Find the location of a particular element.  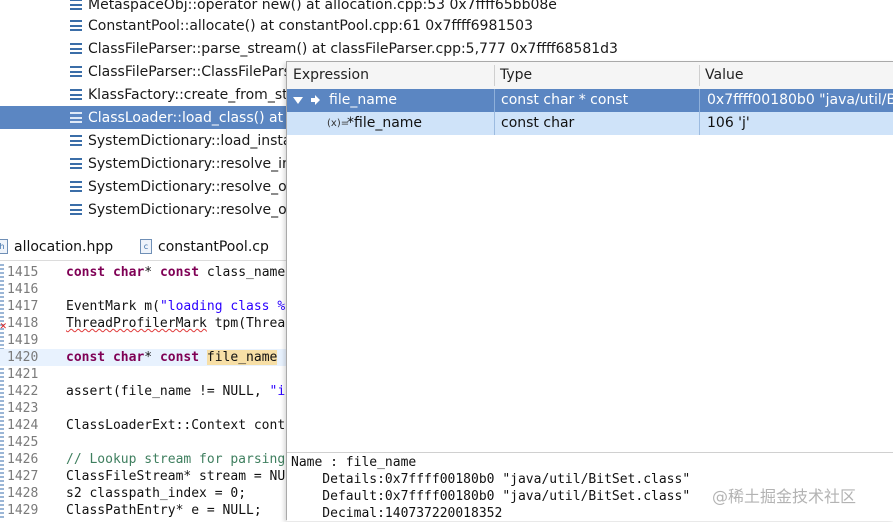

line-number: 1422 is located at coordinates (23, 391).